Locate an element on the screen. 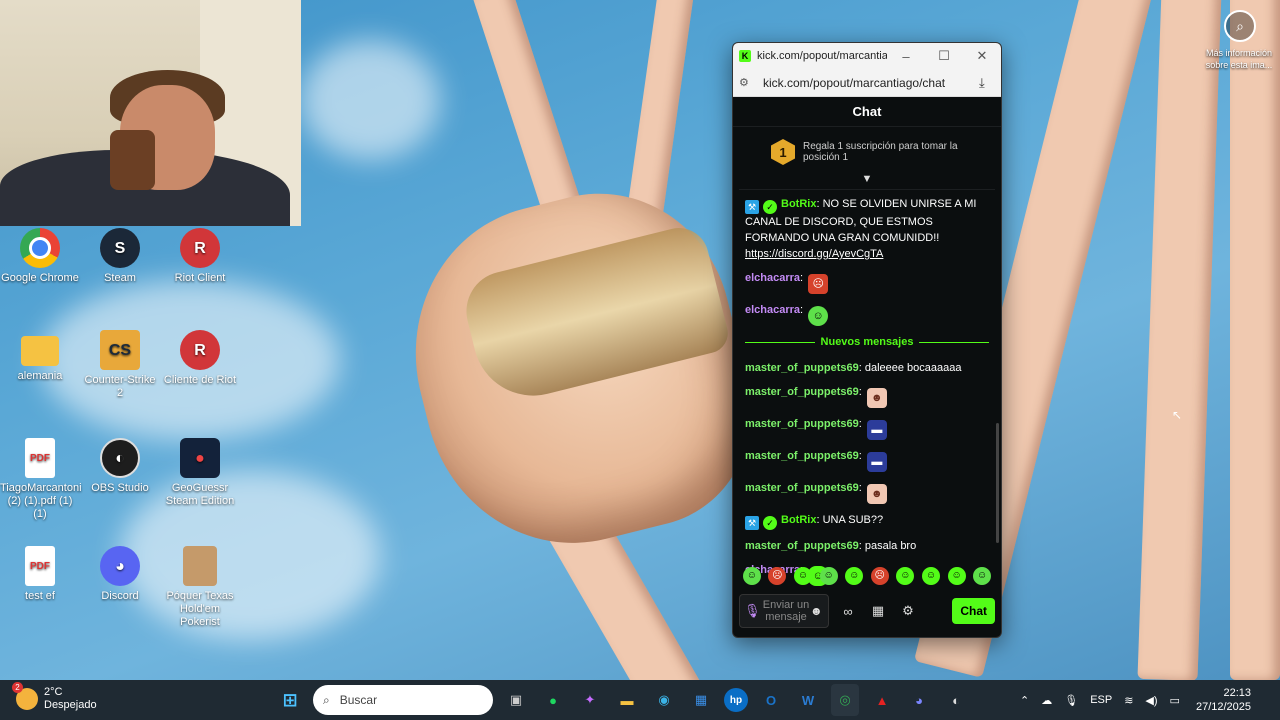 The image size is (1280, 720). rank-badge-icon: 1 is located at coordinates (783, 152).